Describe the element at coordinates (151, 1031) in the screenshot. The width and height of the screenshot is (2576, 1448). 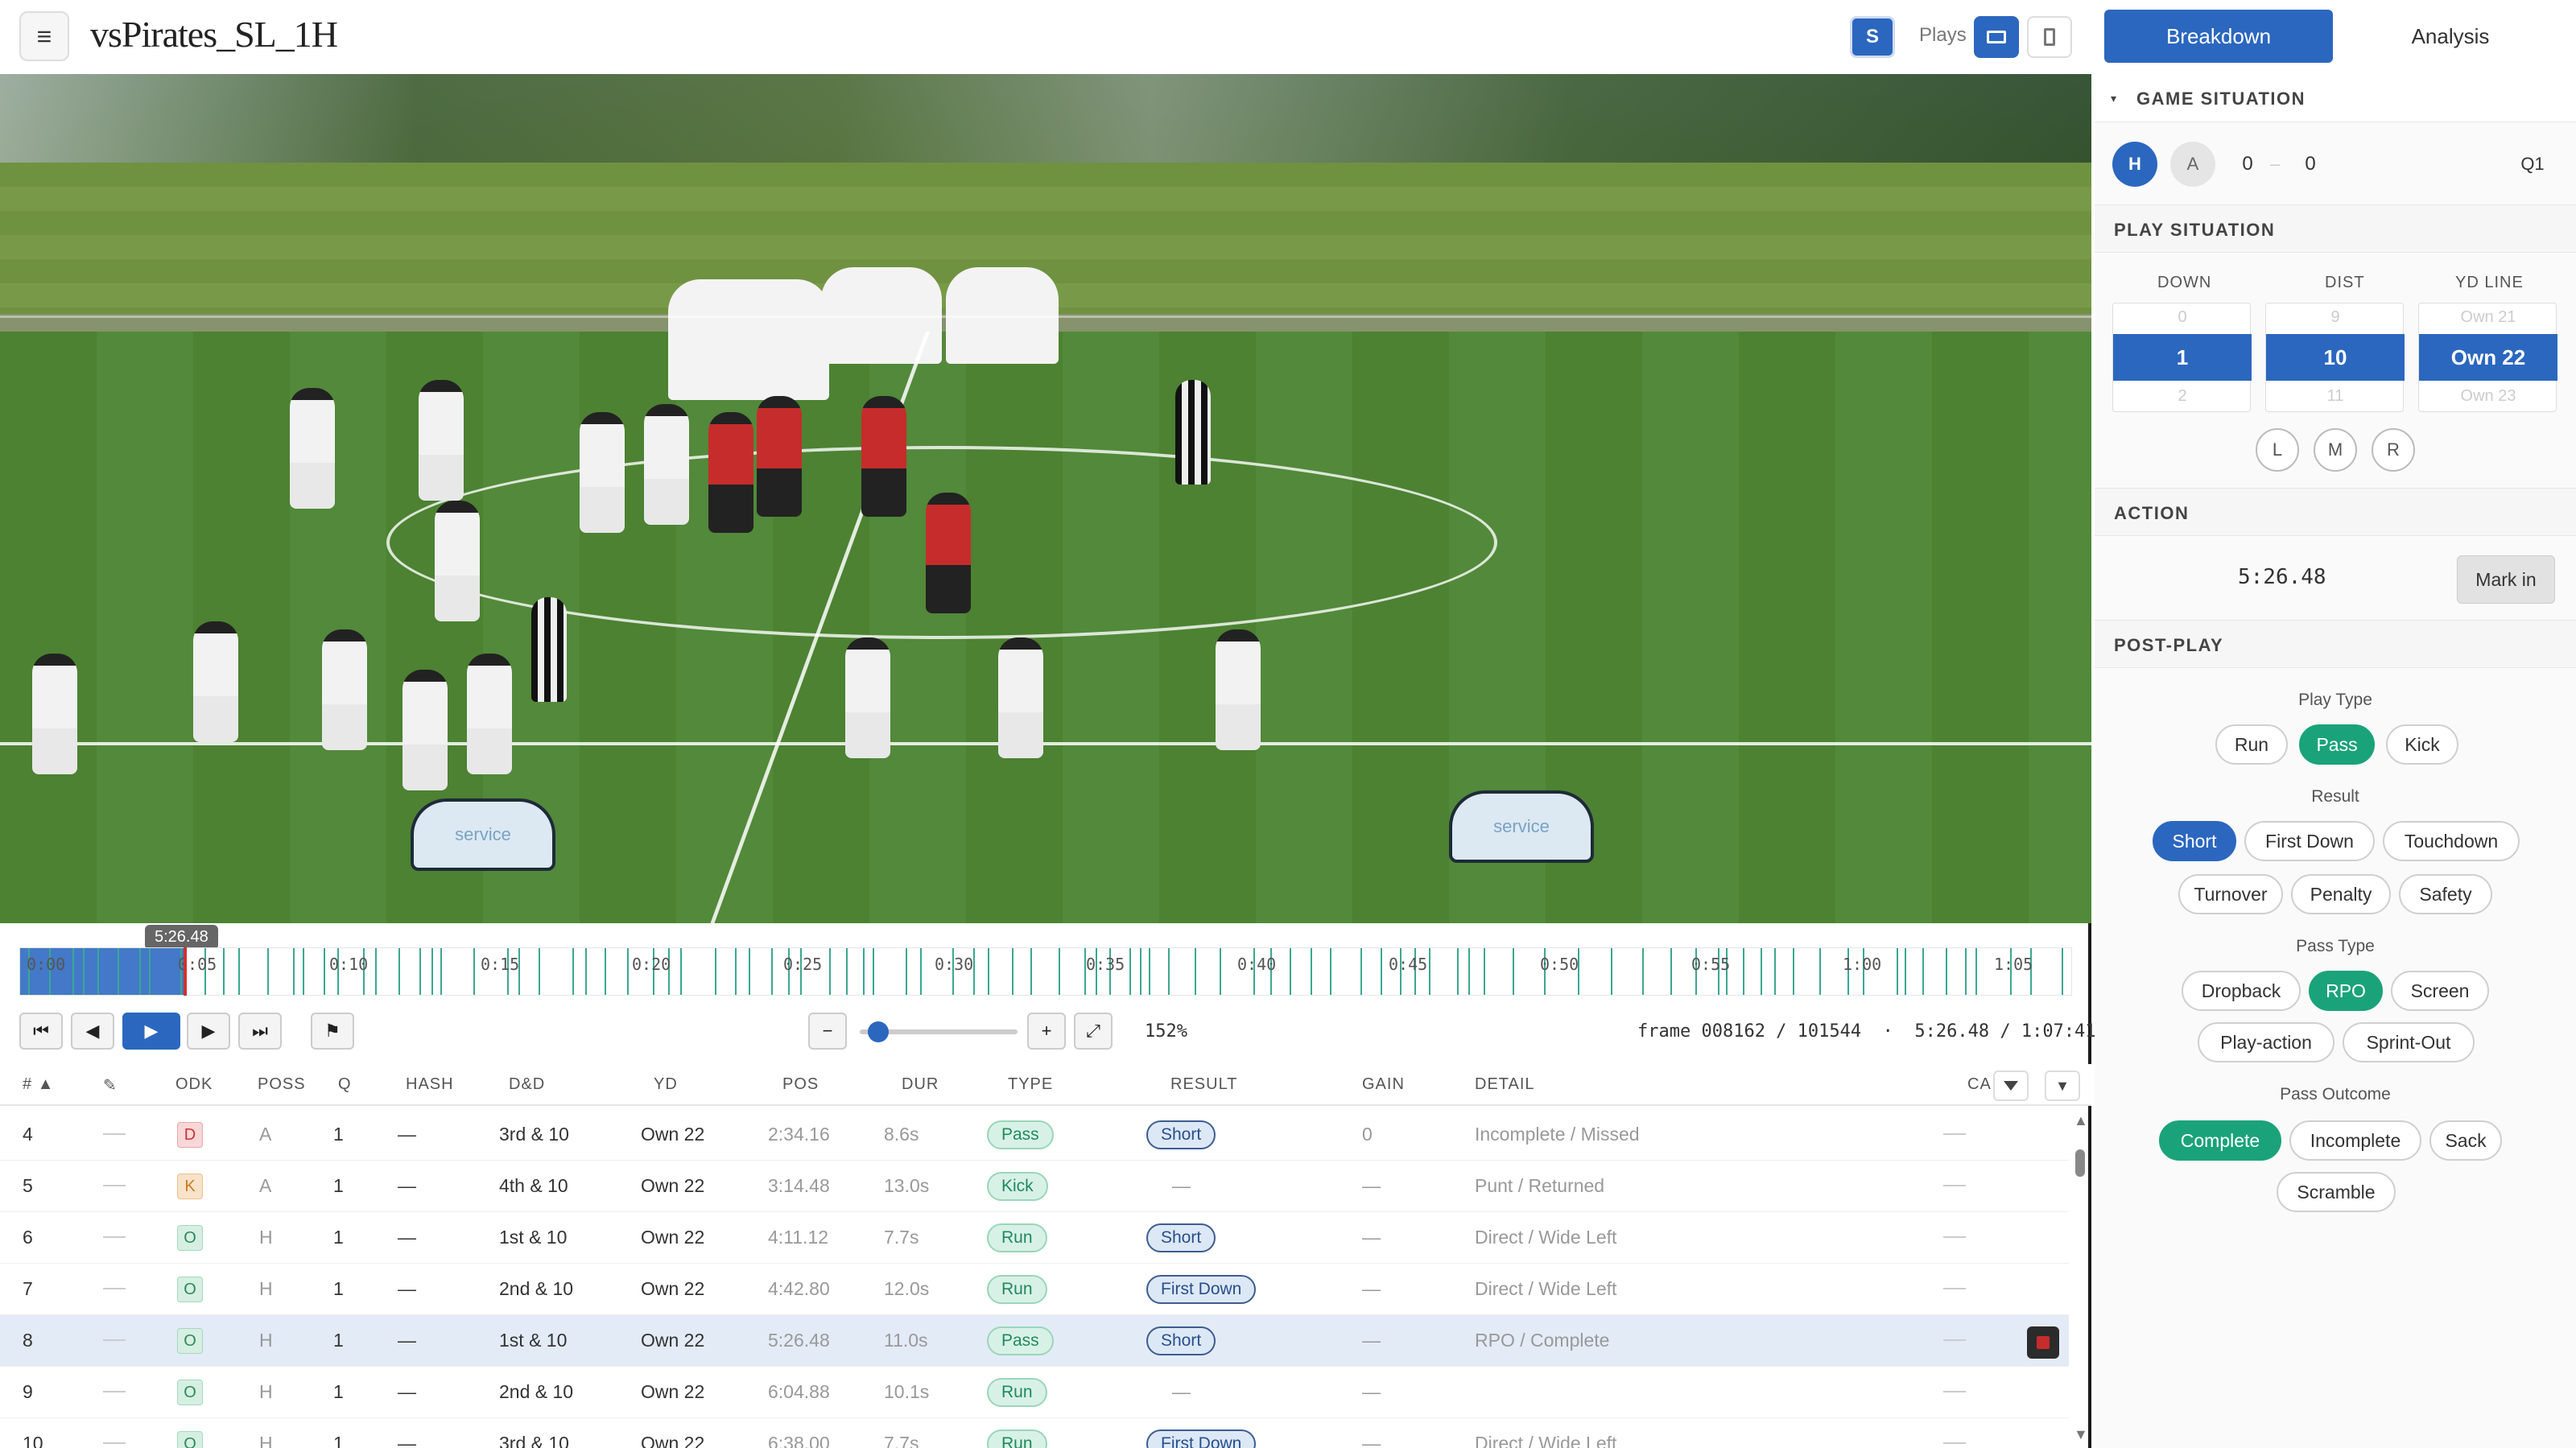
I see `play-button: ▶` at that location.